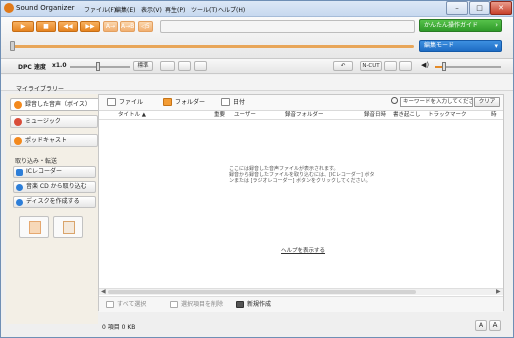 The image size is (514, 338). Describe the element at coordinates (436, 102) in the screenshot. I see `search-input: キーワードを入力してください` at that location.